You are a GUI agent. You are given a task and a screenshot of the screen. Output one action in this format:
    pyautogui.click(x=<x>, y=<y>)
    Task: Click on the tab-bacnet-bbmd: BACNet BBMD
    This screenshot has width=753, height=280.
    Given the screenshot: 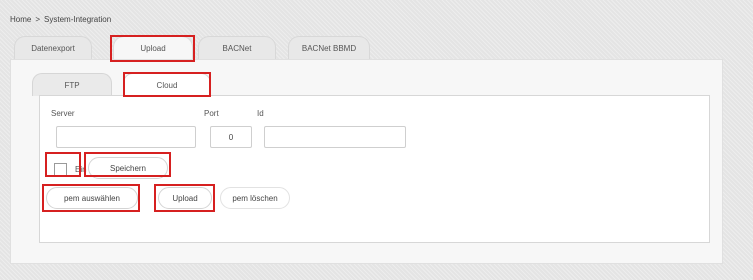 What is the action you would take?
    pyautogui.click(x=329, y=48)
    